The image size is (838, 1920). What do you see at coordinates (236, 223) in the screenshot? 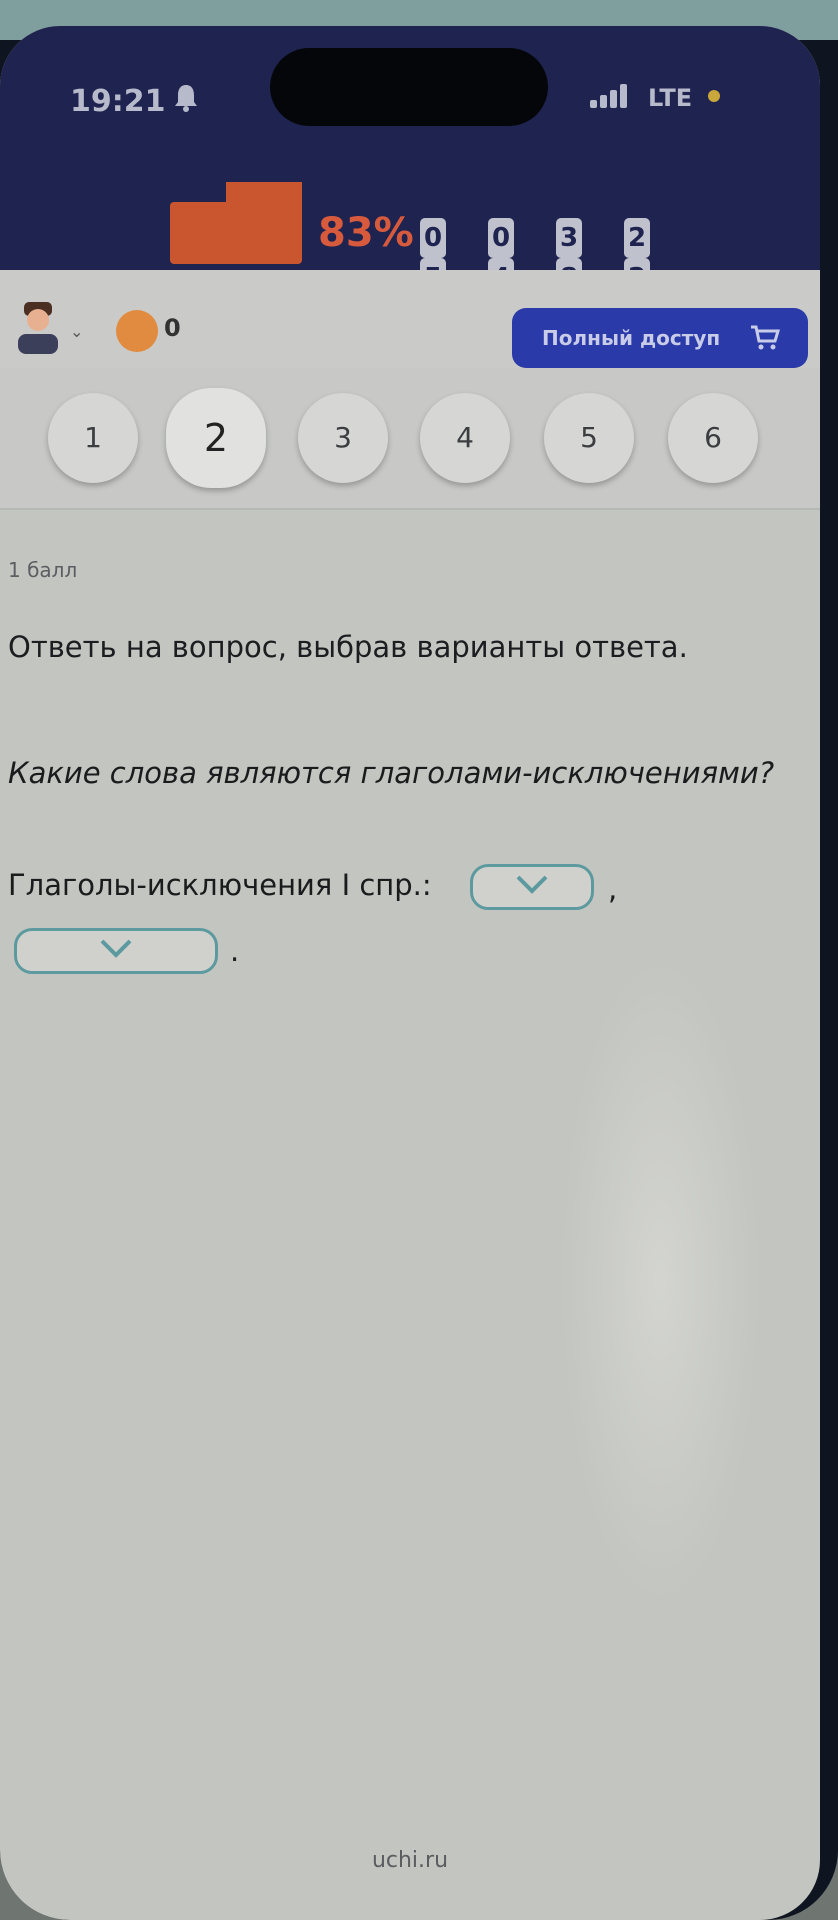
I see `promo-badge` at bounding box center [236, 223].